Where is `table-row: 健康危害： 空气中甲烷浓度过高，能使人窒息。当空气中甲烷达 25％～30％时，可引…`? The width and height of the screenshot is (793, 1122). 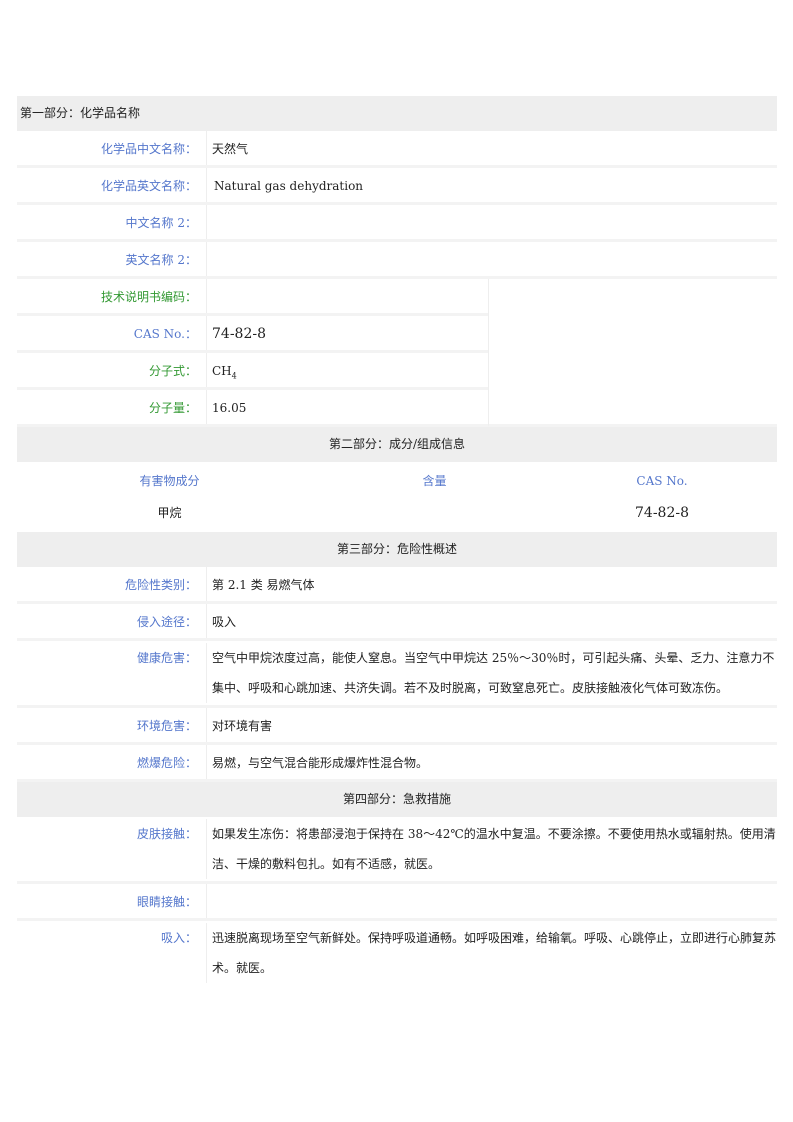
table-row: 健康危害： 空气中甲烷浓度过高，能使人窒息。当空气中甲烷达 25％～30％时，可引… is located at coordinates (397, 674).